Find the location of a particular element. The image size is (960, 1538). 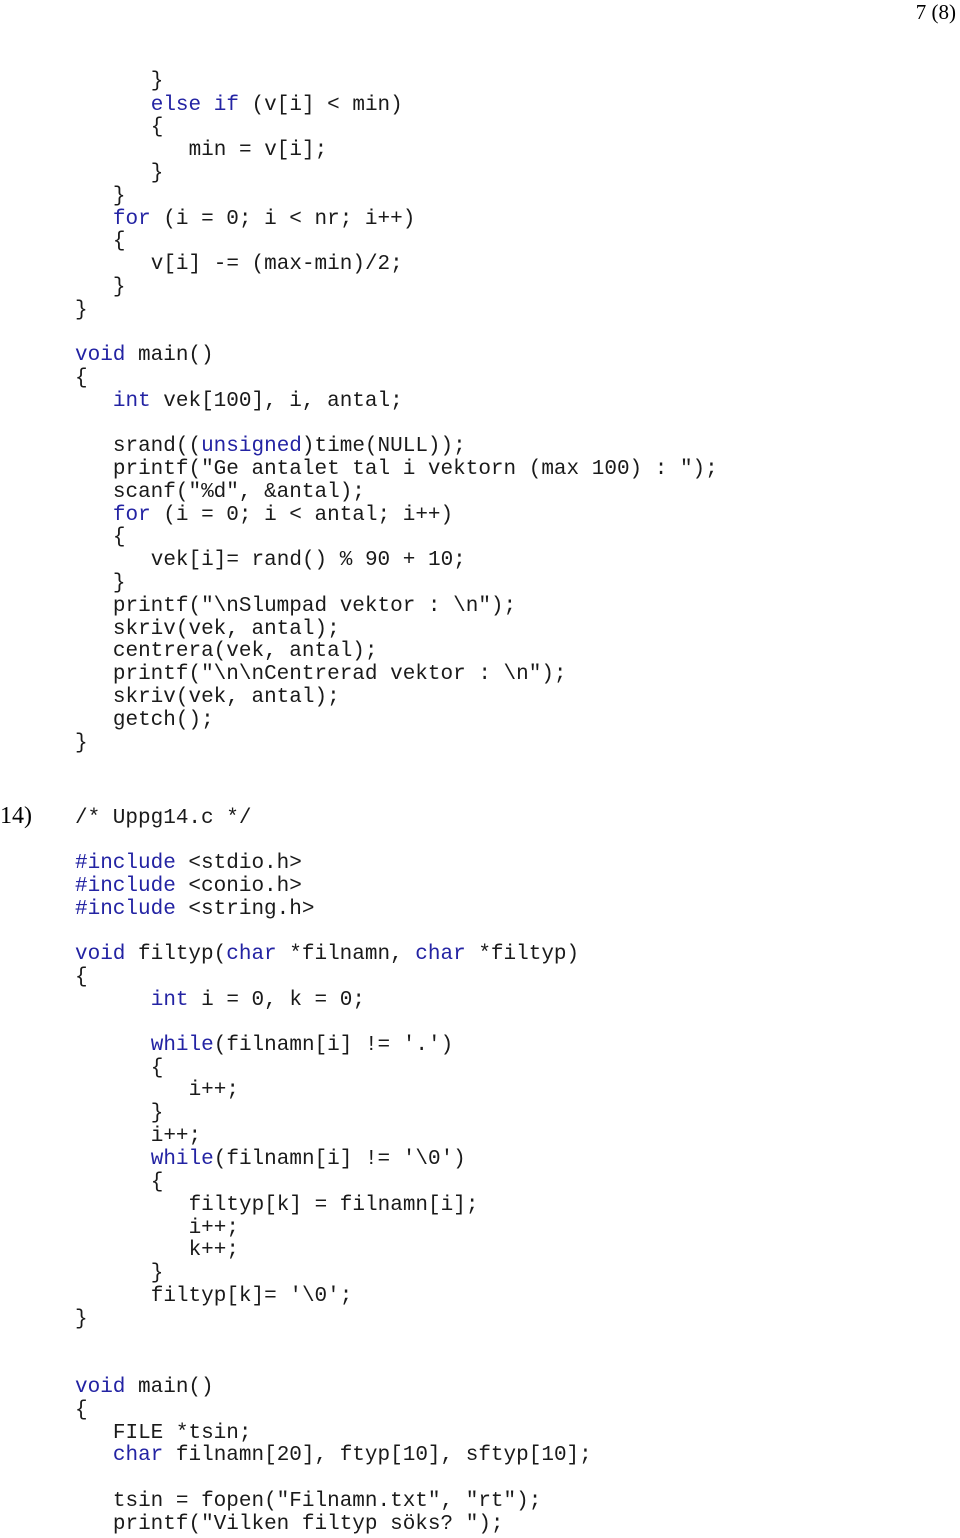

code-line: printf("\n\nCentrerad vektor : \n"); is located at coordinates (340, 674).